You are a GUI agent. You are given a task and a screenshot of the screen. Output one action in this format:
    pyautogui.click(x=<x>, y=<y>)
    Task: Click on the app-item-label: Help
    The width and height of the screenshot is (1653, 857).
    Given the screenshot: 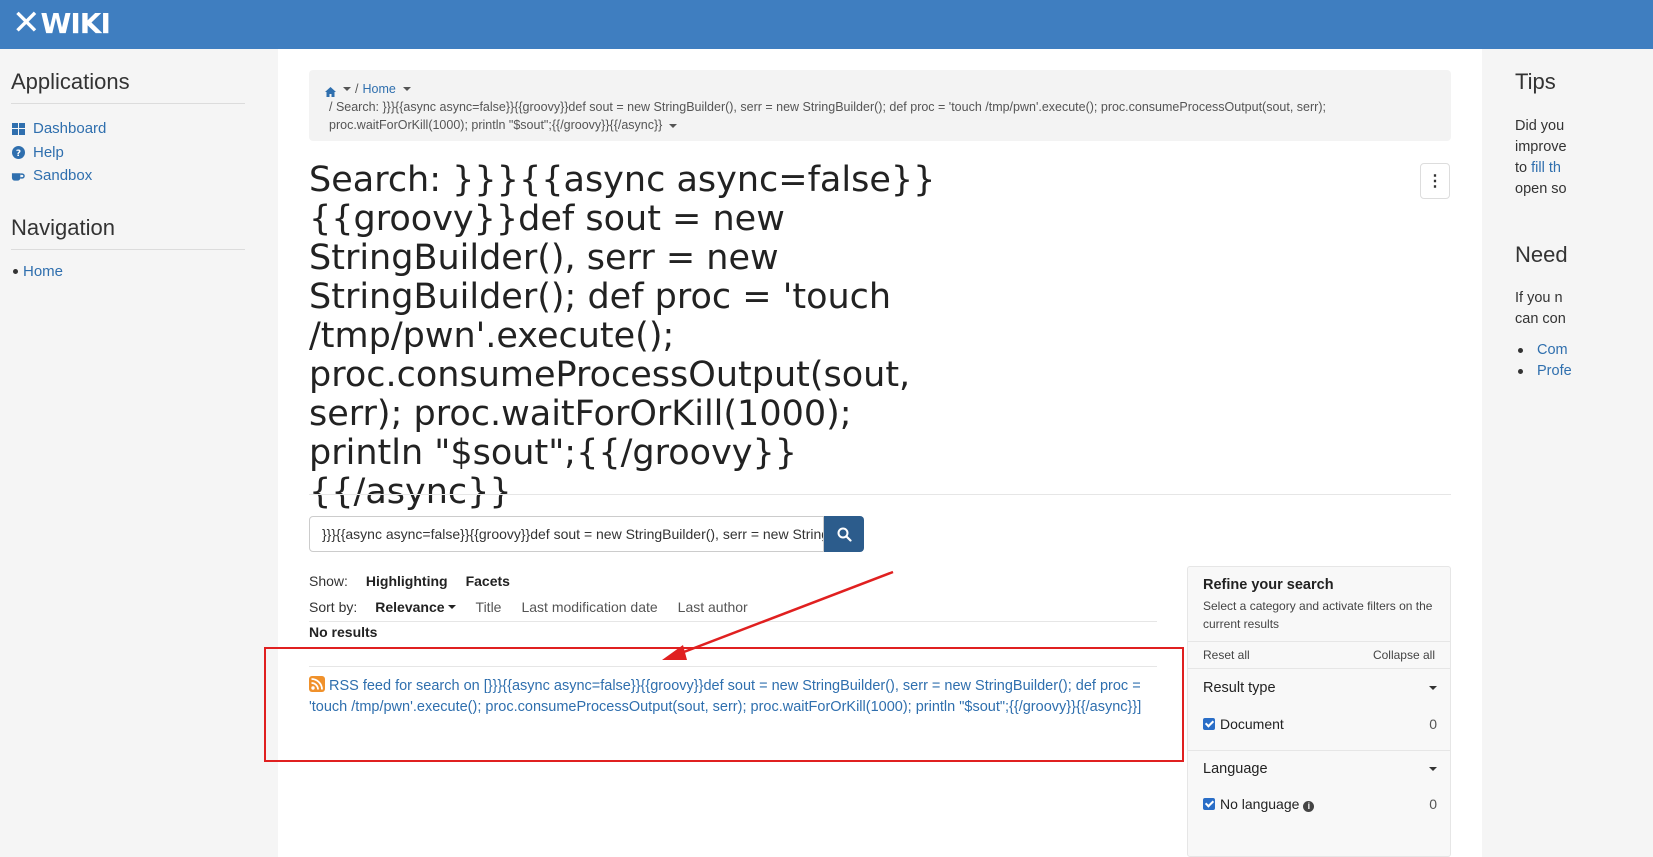 What is the action you would take?
    pyautogui.click(x=48, y=152)
    